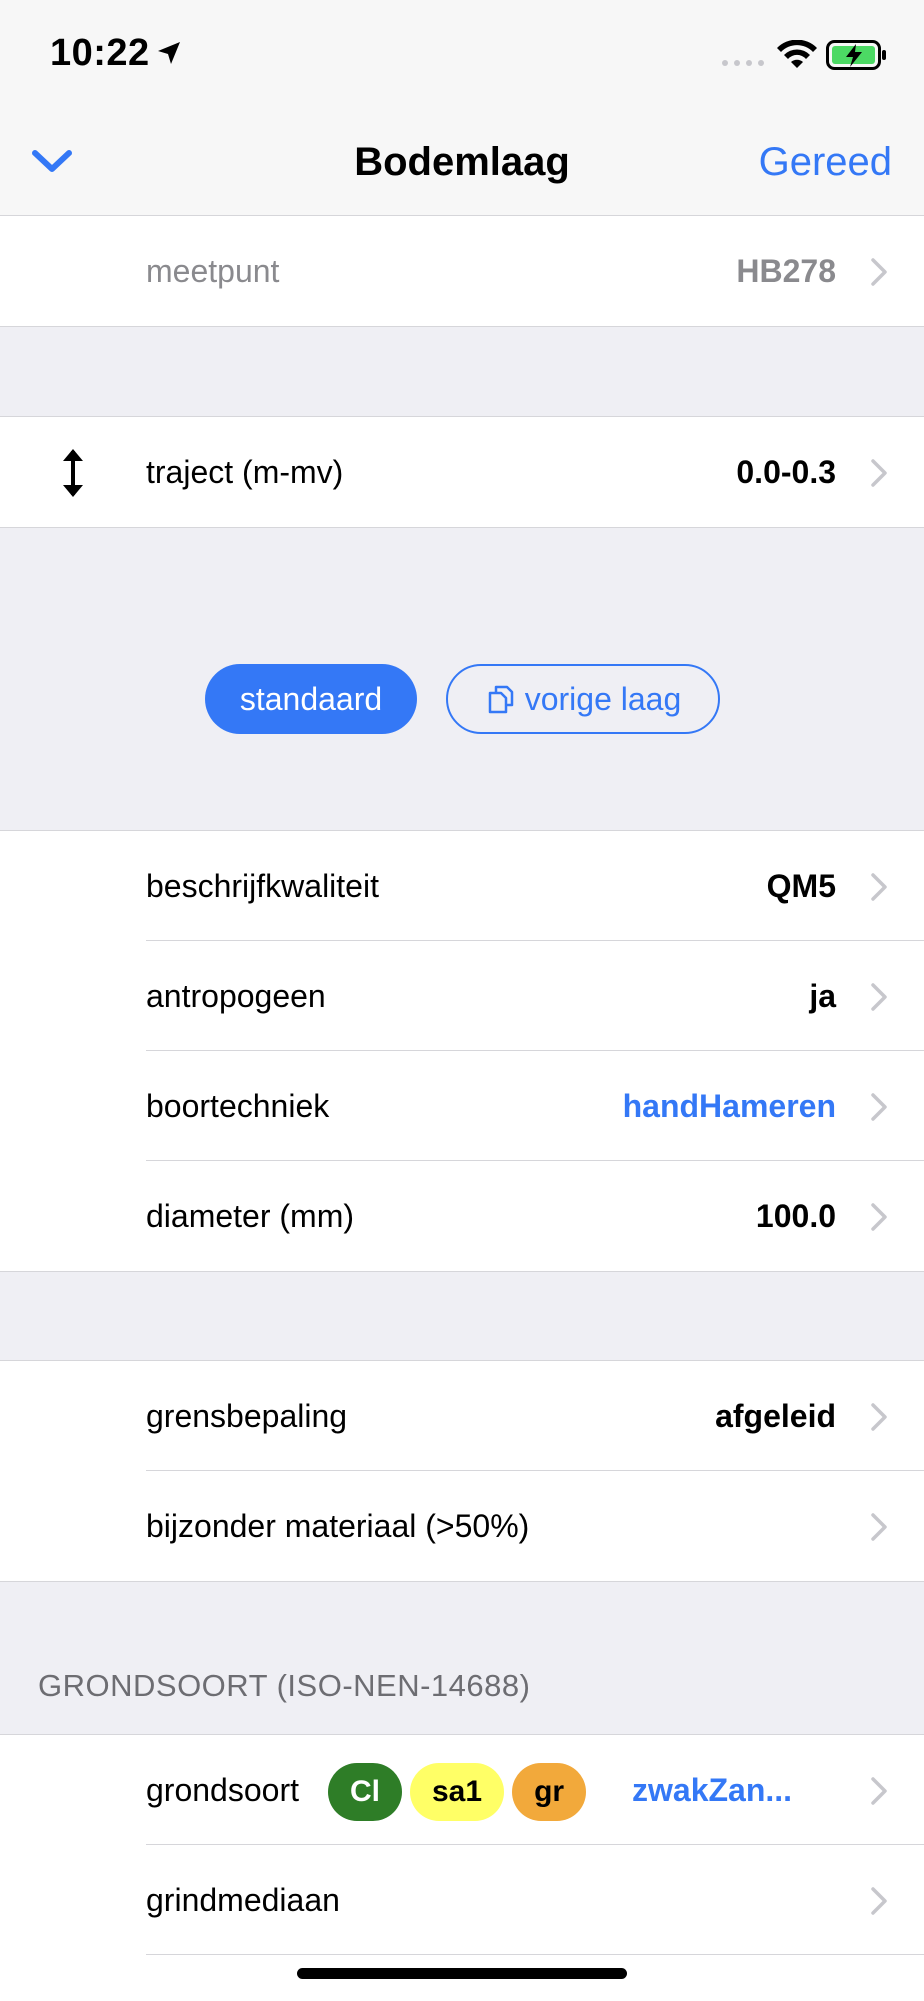 The height and width of the screenshot is (2001, 924). Describe the element at coordinates (775, 1416) in the screenshot. I see `grensbepaling-value: afgeleid` at that location.